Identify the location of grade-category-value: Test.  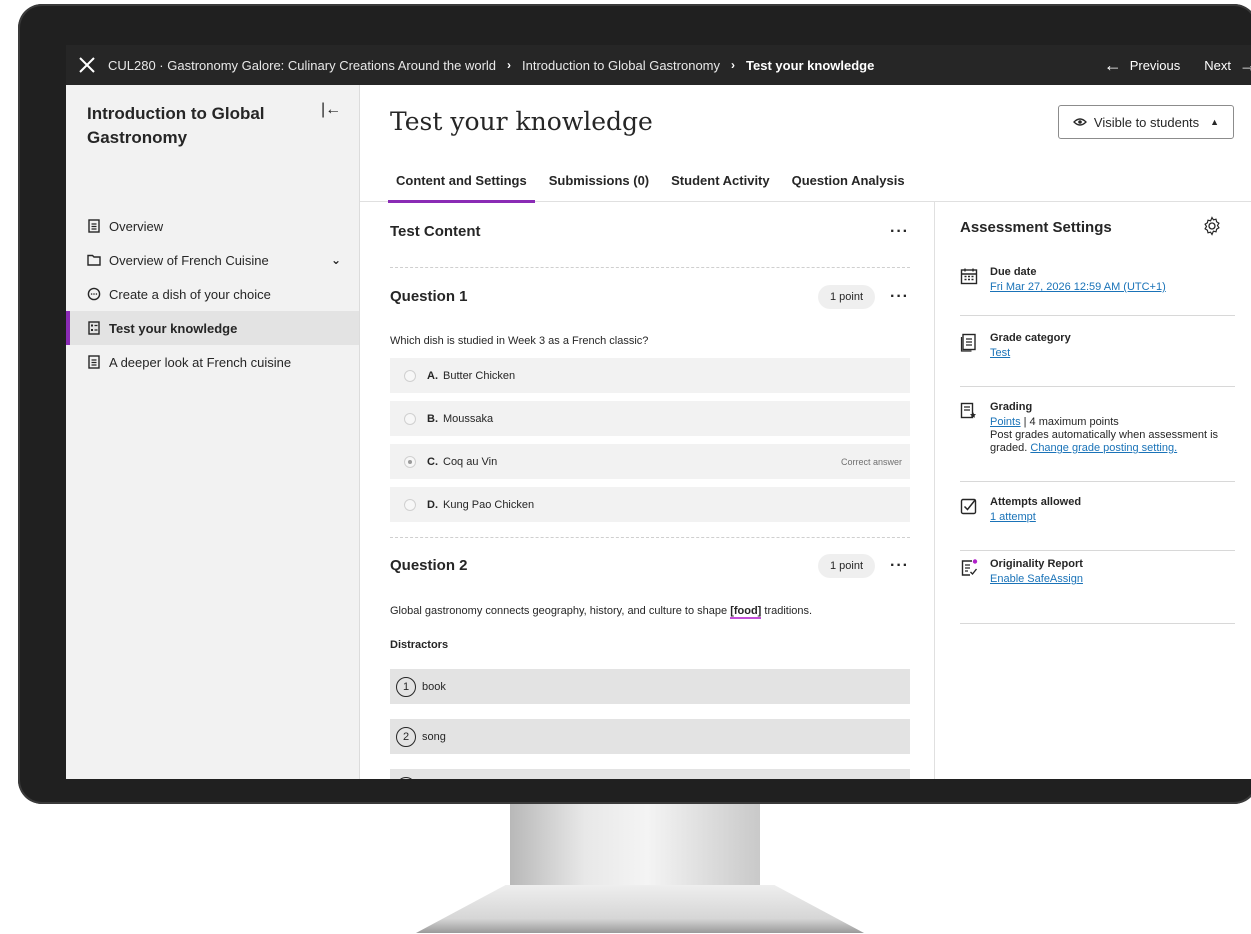
(1115, 353).